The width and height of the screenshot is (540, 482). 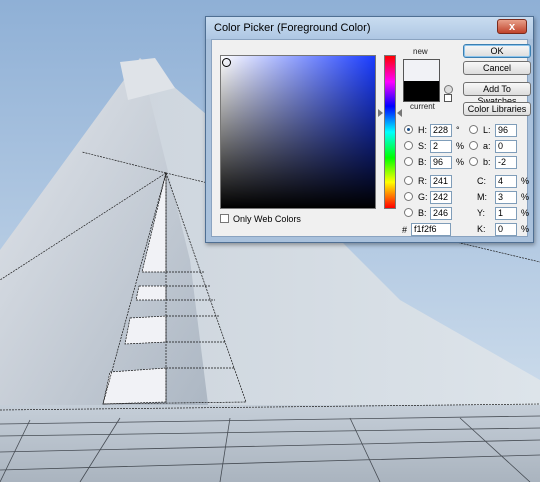 What do you see at coordinates (506, 146) in the screenshot?
I see `lab-a-input: 0` at bounding box center [506, 146].